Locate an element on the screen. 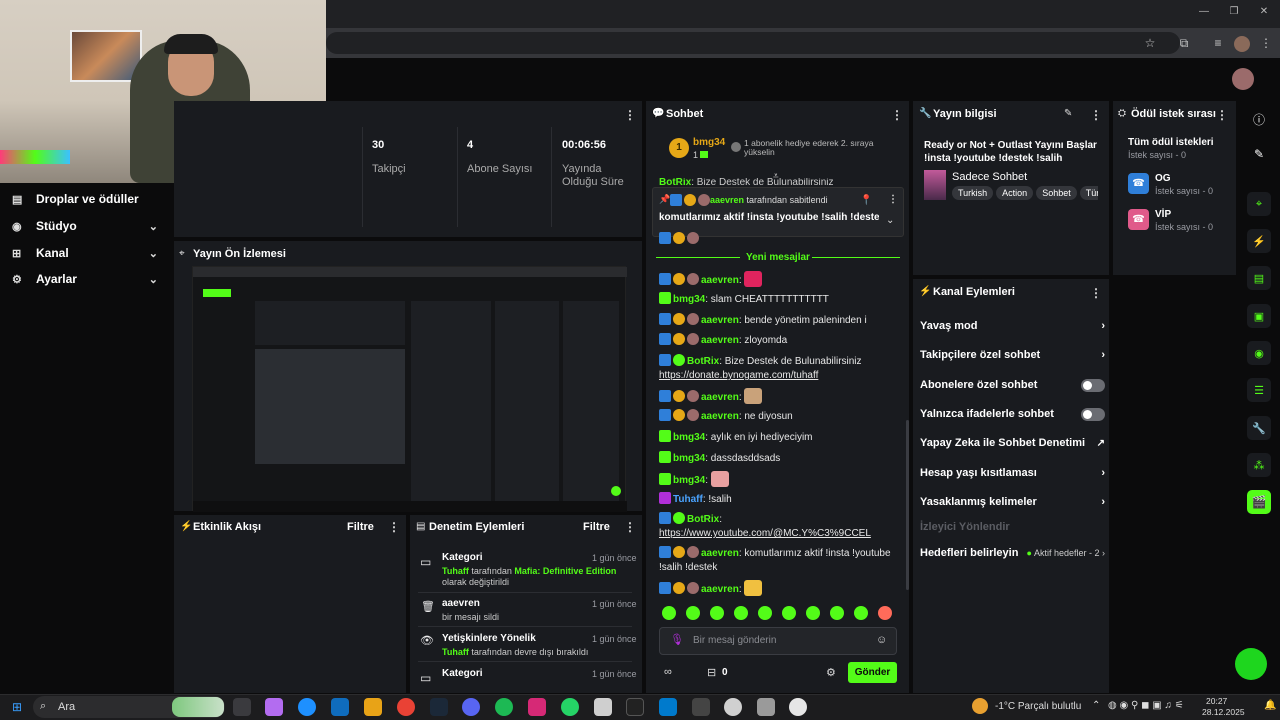 The width and height of the screenshot is (1280, 720). layout-toggle-icon: ☰ is located at coordinates (1259, 390).